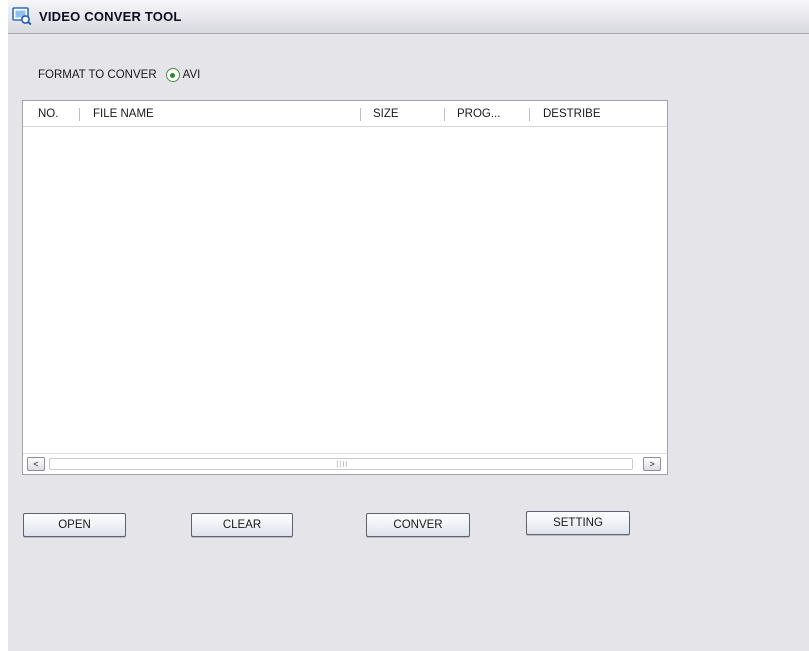 The image size is (809, 651). I want to click on avi-radio-label: AVI, so click(192, 75).